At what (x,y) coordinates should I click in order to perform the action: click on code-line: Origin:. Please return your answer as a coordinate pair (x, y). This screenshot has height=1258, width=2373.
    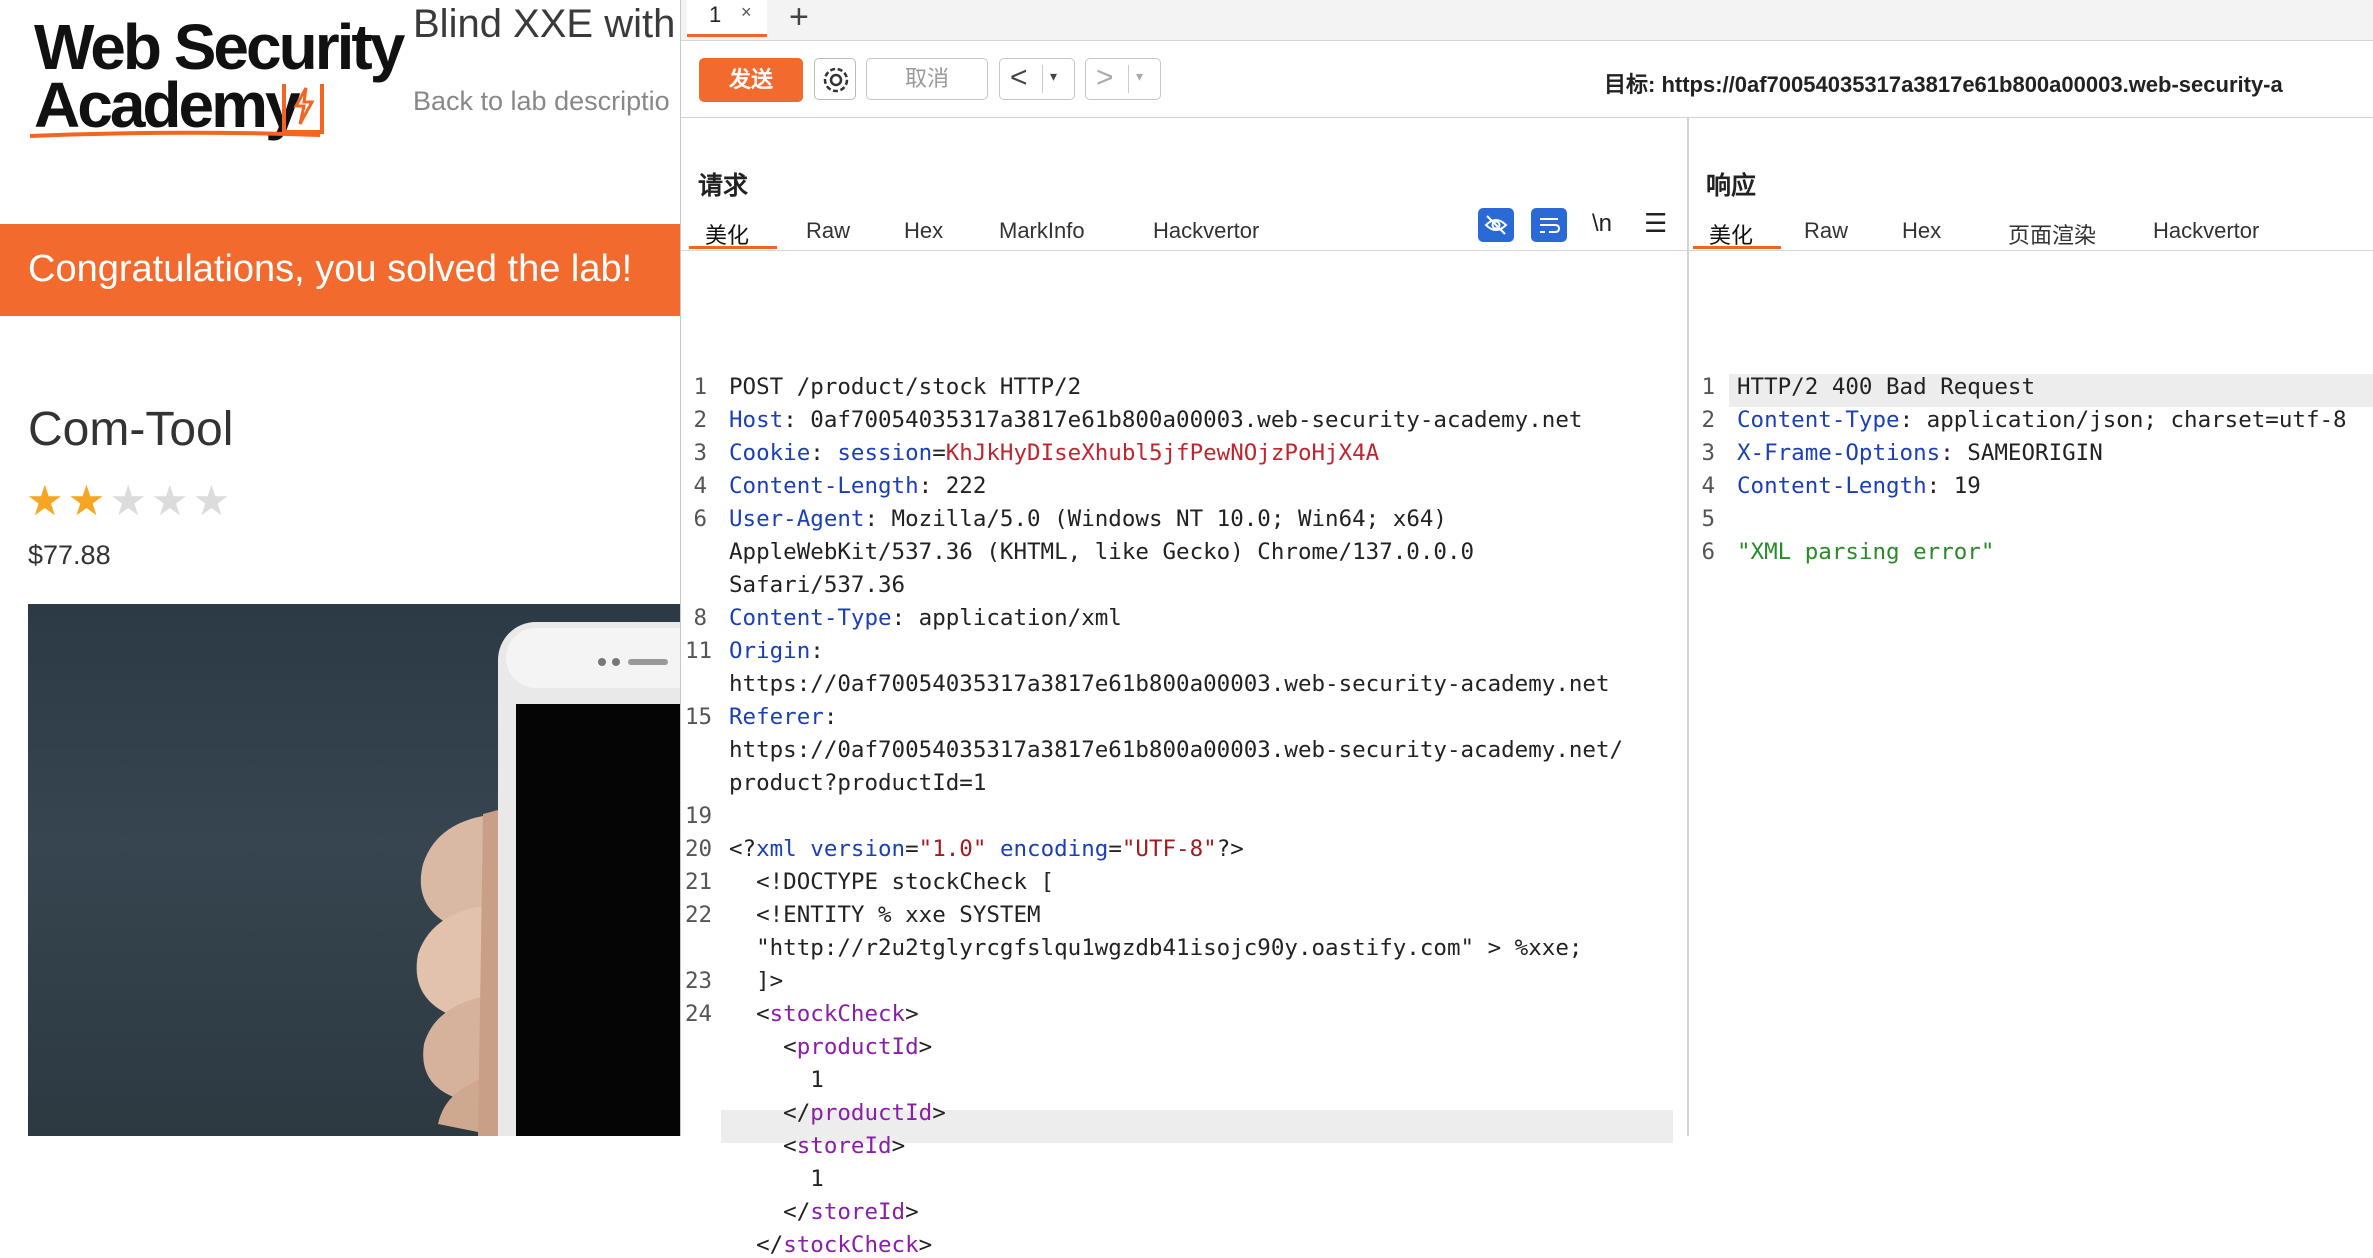
    Looking at the image, I should click on (776, 651).